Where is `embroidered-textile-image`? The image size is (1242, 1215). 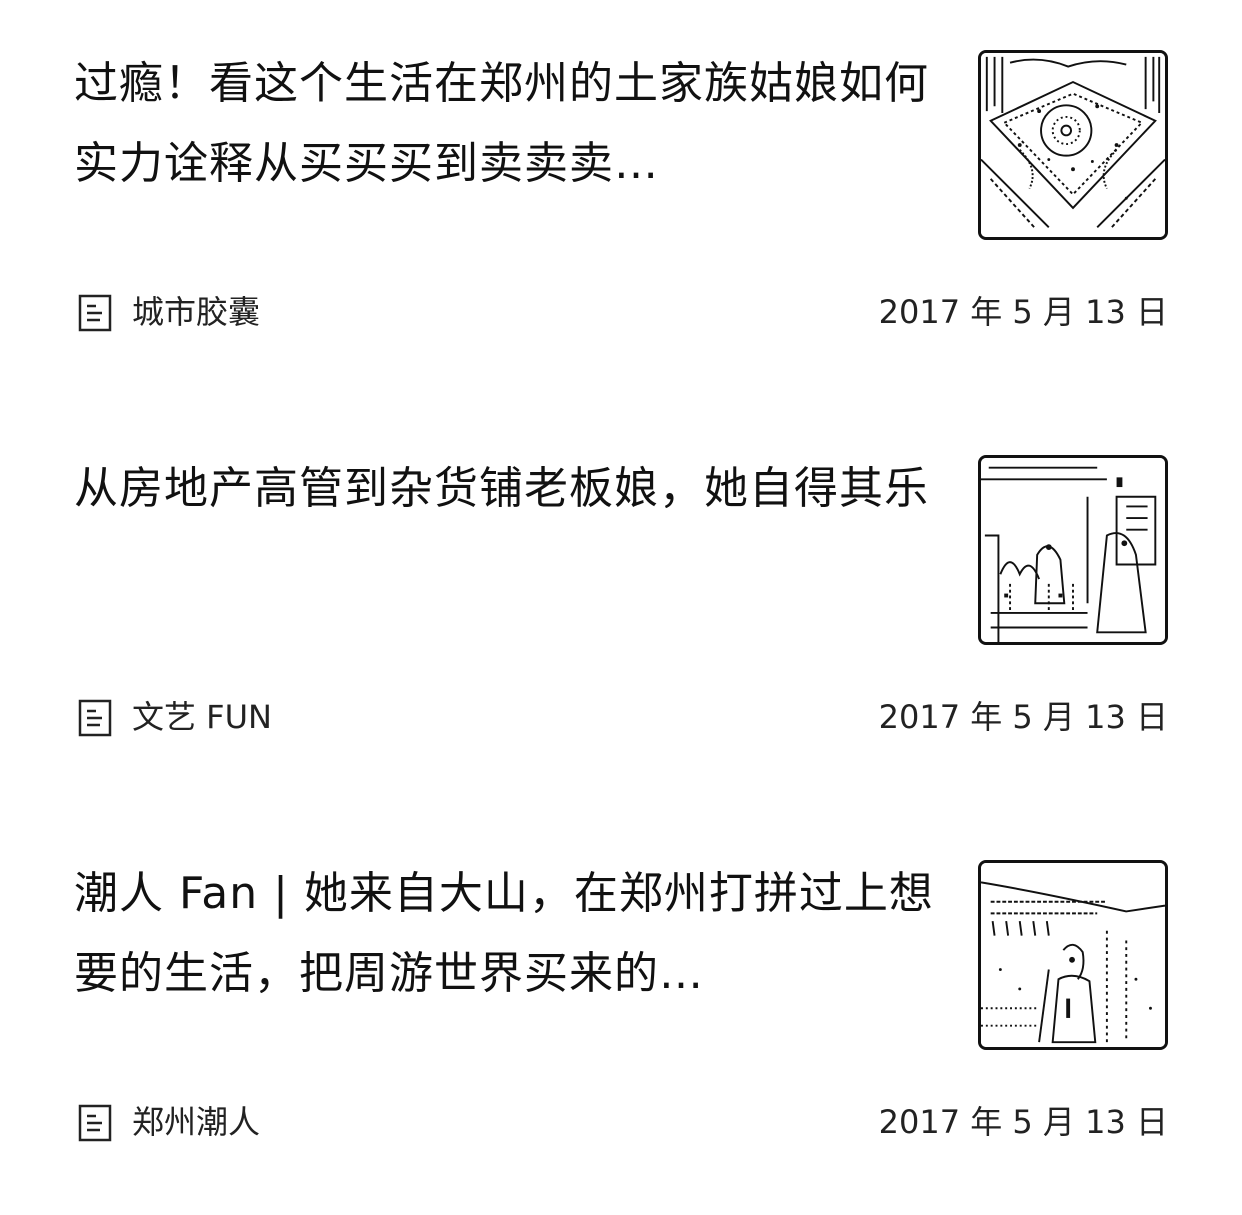
embroidered-textile-image is located at coordinates (1073, 145).